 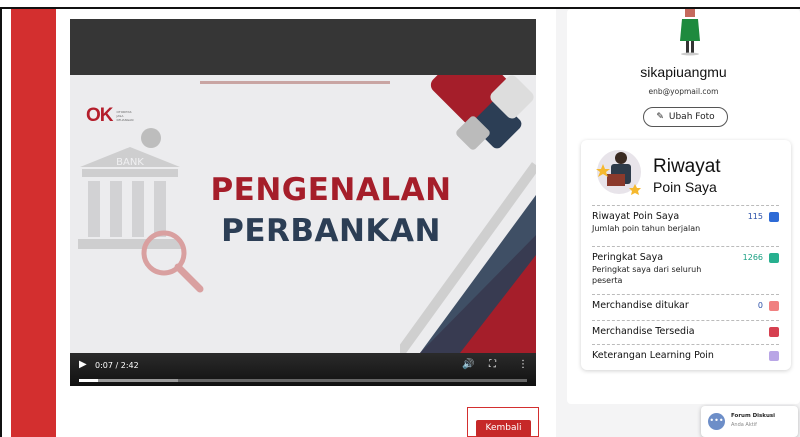 What do you see at coordinates (89, 380) in the screenshot?
I see `video-progress-fill` at bounding box center [89, 380].